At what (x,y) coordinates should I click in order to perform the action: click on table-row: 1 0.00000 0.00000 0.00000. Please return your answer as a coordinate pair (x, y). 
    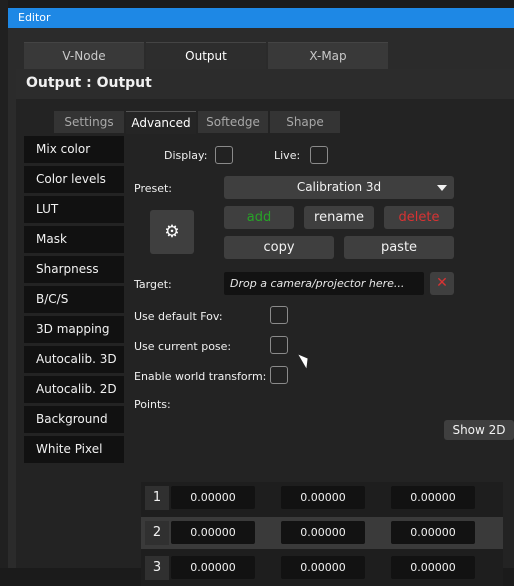
    Looking at the image, I should click on (322, 498).